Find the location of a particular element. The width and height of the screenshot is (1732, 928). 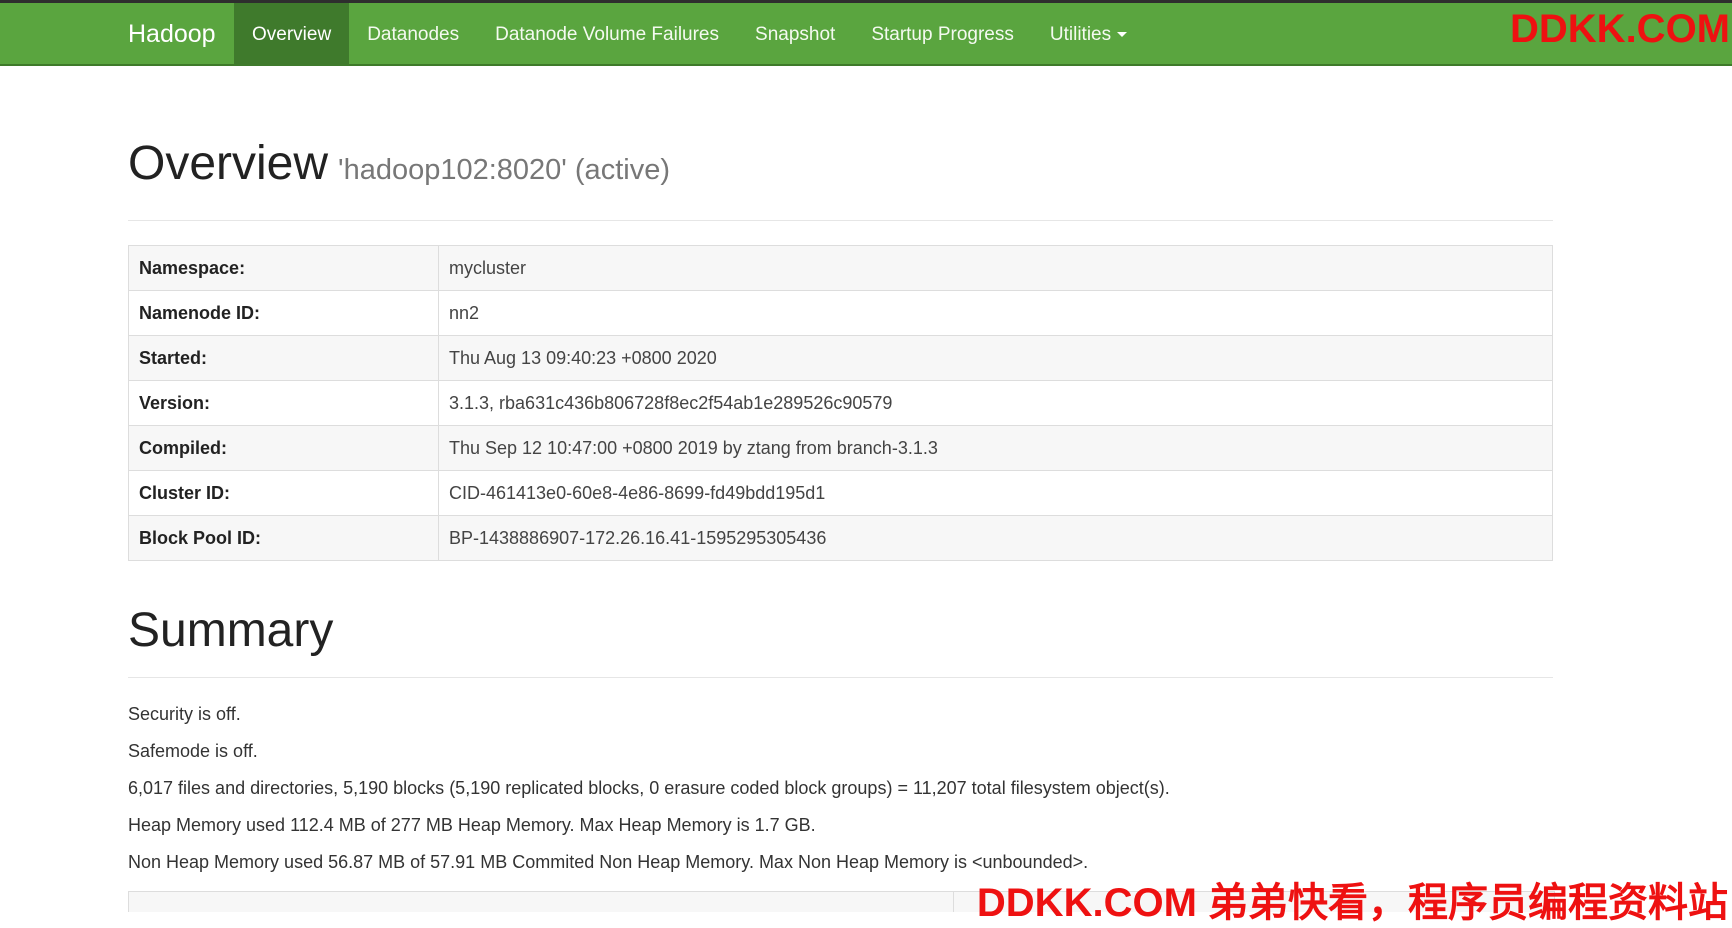

nav-item-utilities: Utilities is located at coordinates (1088, 34).